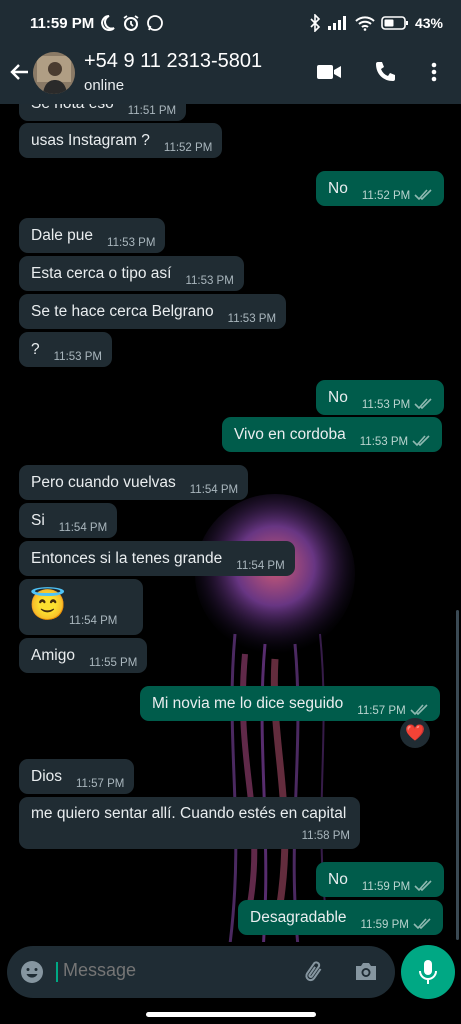 The width and height of the screenshot is (461, 1024). I want to click on message-text: Entonces si la tenes grande, so click(127, 558).